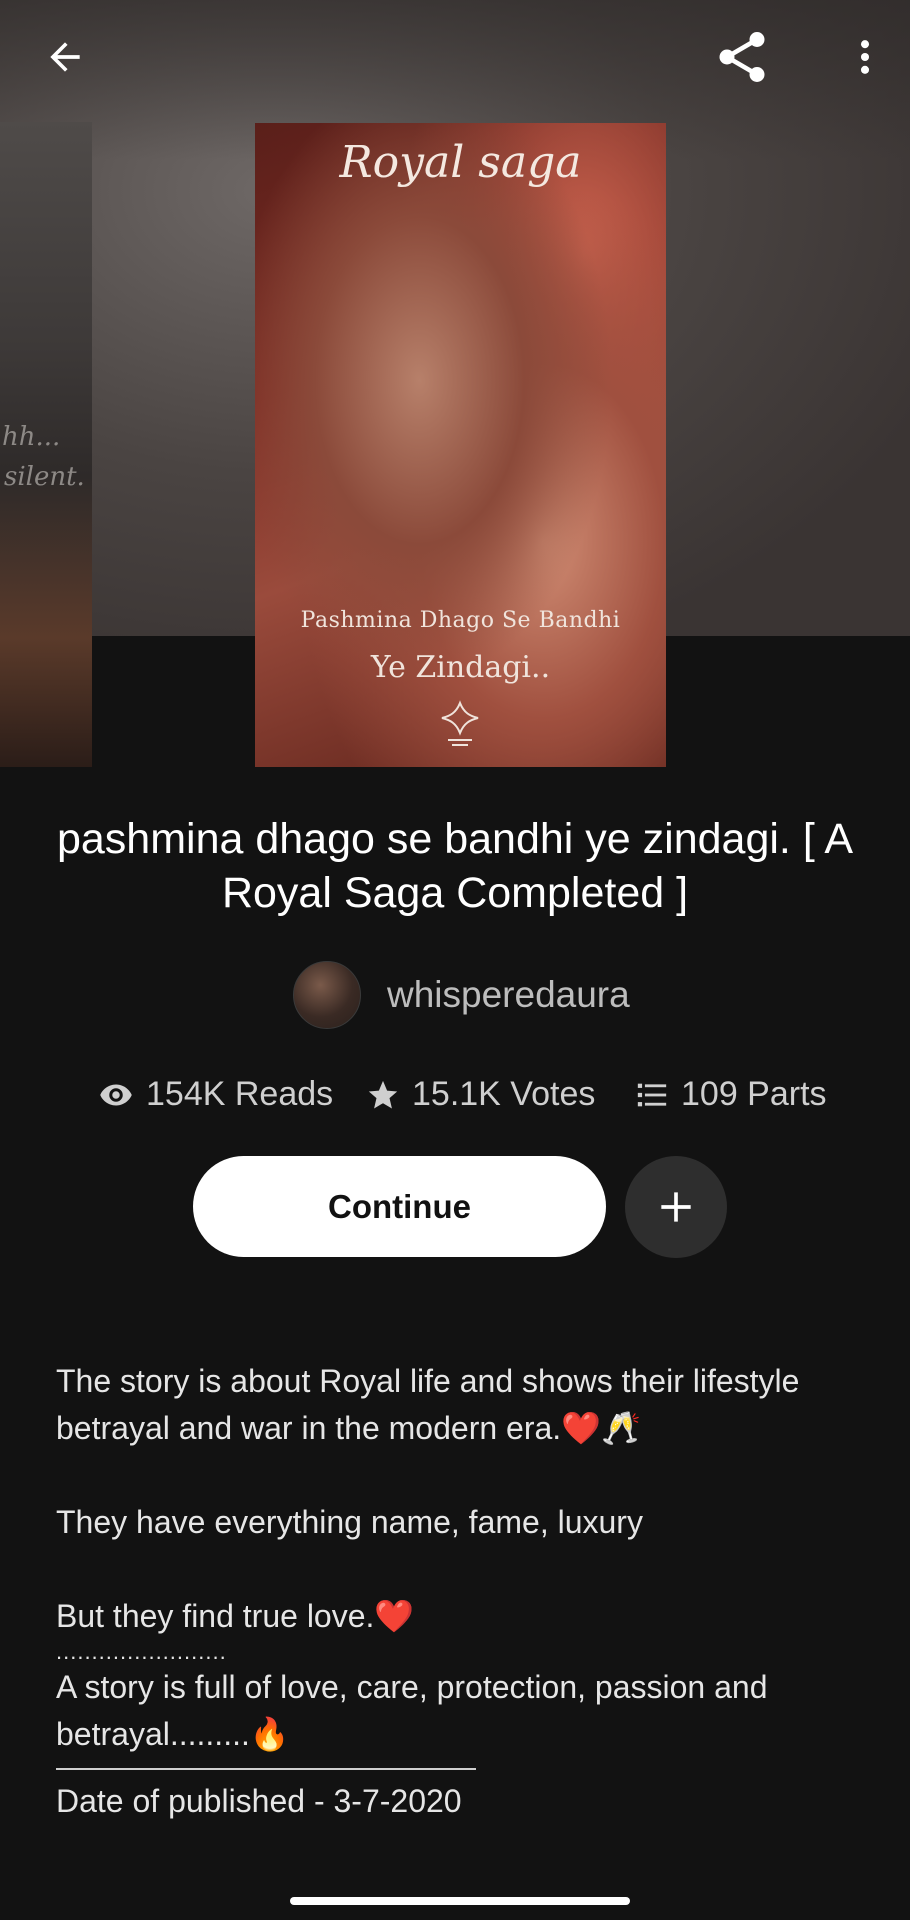  What do you see at coordinates (460, 723) in the screenshot?
I see `ornament-icon` at bounding box center [460, 723].